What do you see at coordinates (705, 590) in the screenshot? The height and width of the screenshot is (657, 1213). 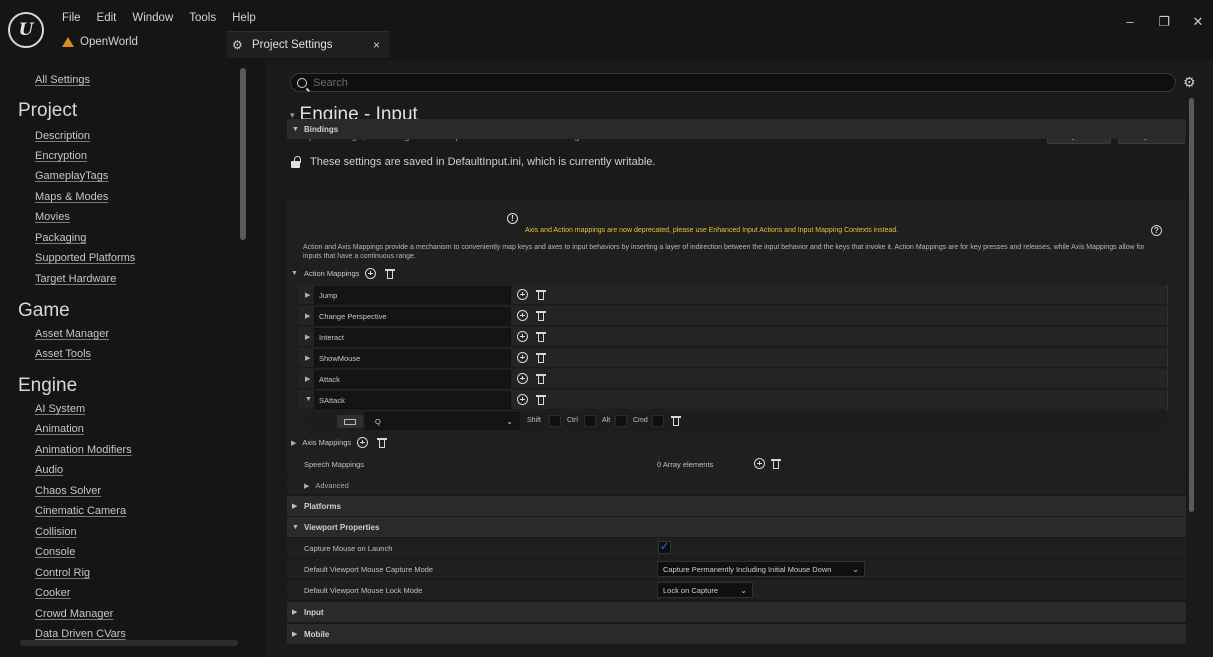 I see `lock-mode-dropdown: Lock on Capture ⌄` at bounding box center [705, 590].